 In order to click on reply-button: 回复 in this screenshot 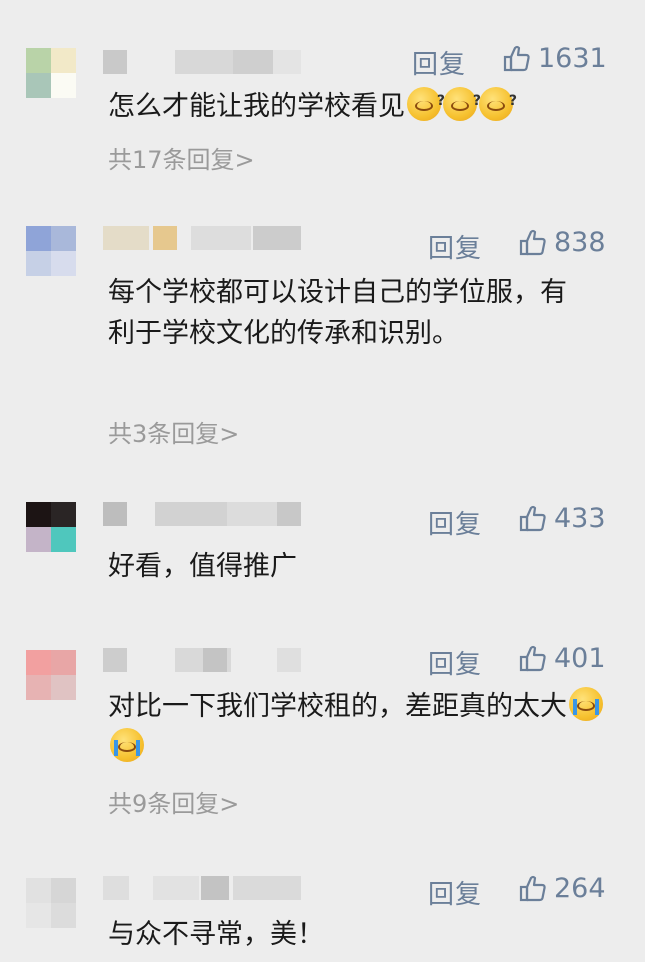, I will do `click(455, 892)`.